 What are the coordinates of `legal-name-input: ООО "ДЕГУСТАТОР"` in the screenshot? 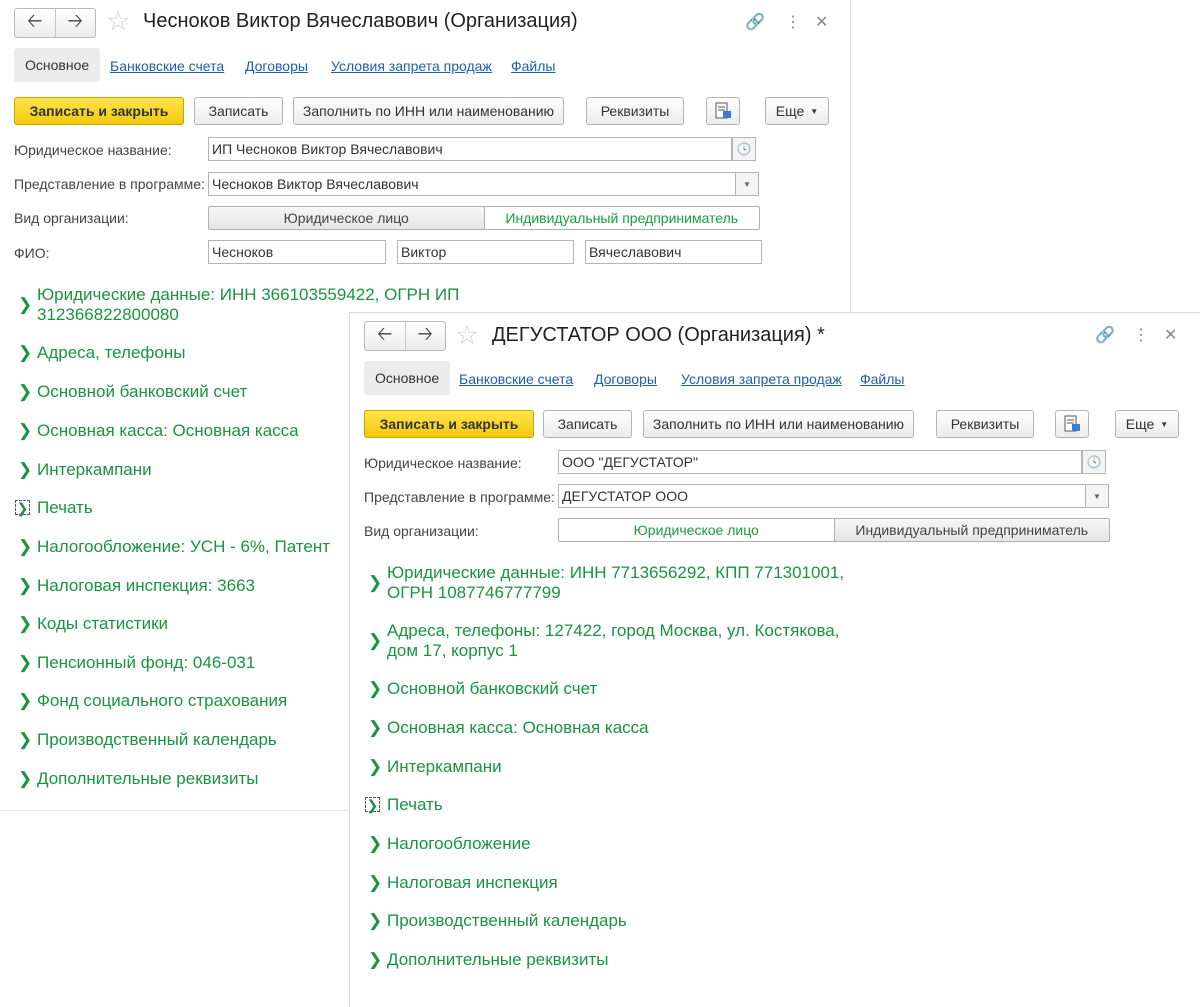 It's located at (820, 462).